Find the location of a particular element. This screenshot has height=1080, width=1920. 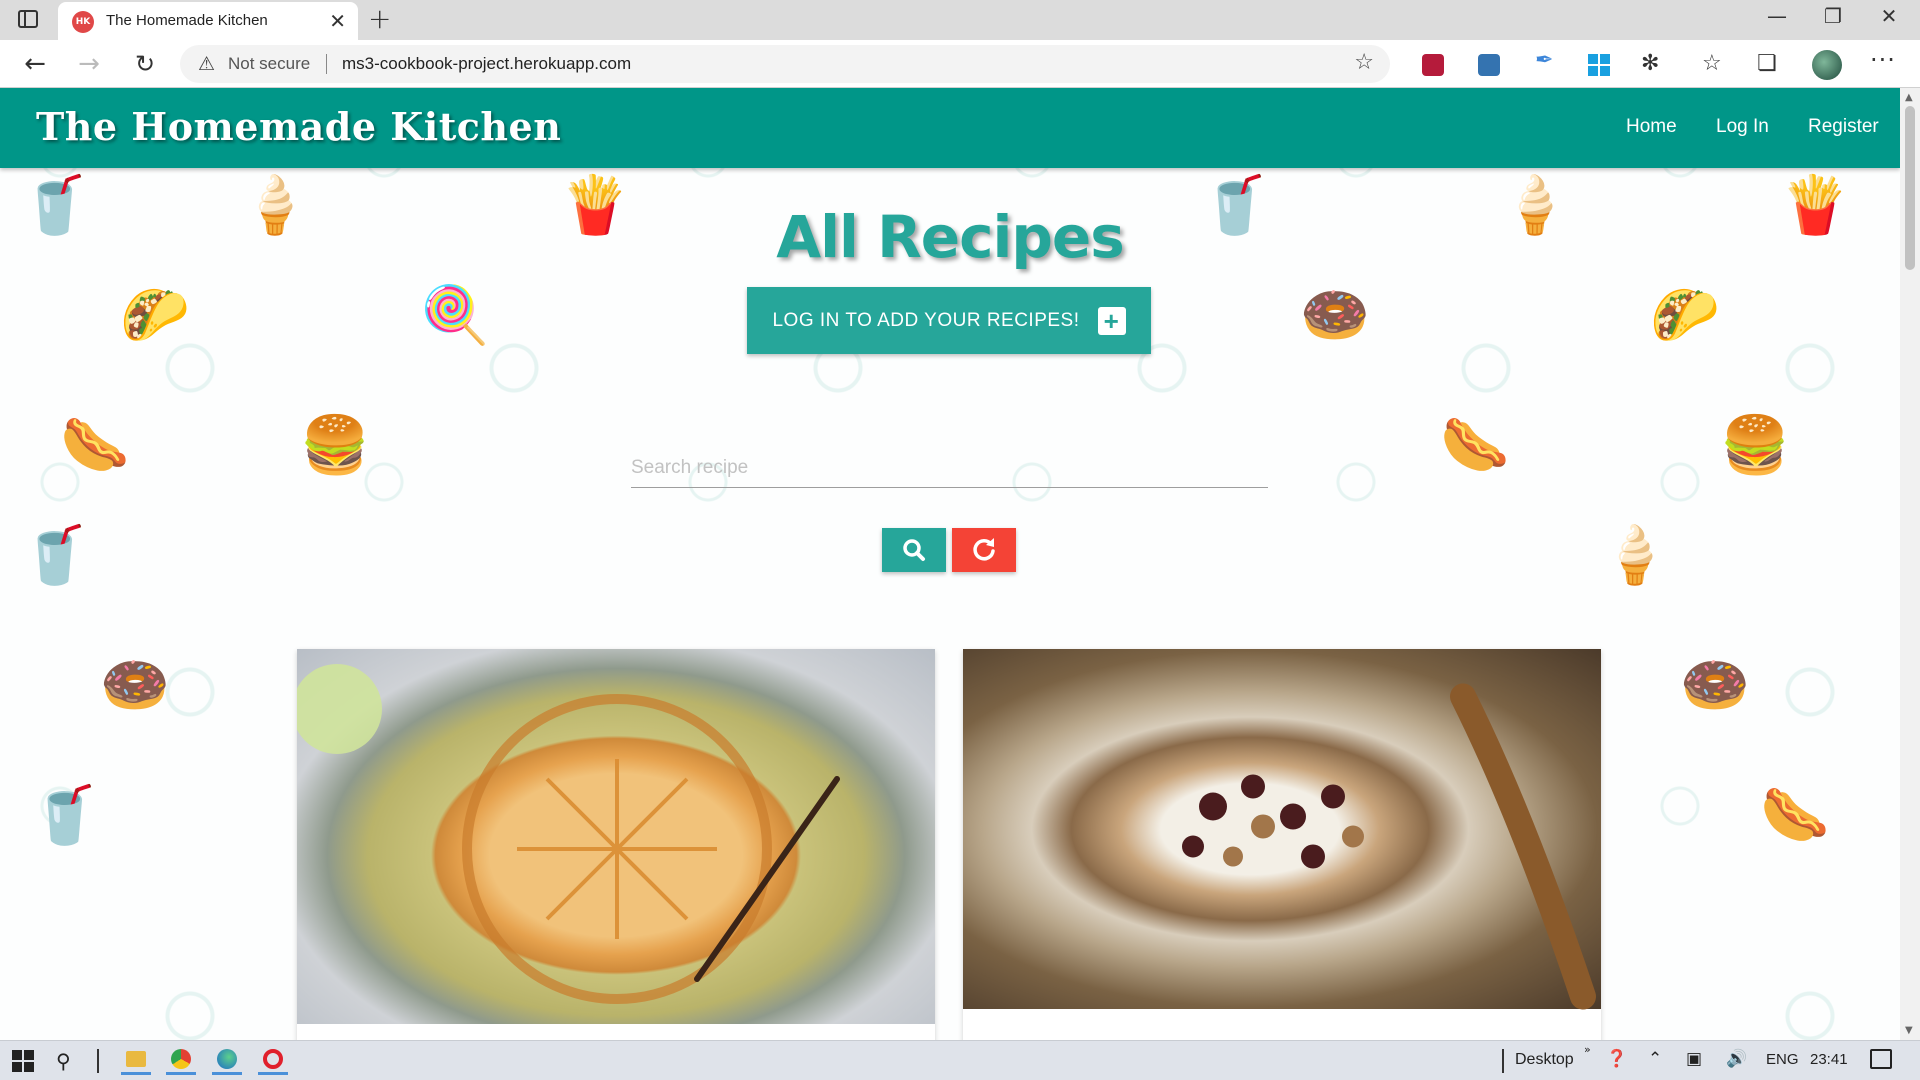

opera-icon is located at coordinates (273, 1061).